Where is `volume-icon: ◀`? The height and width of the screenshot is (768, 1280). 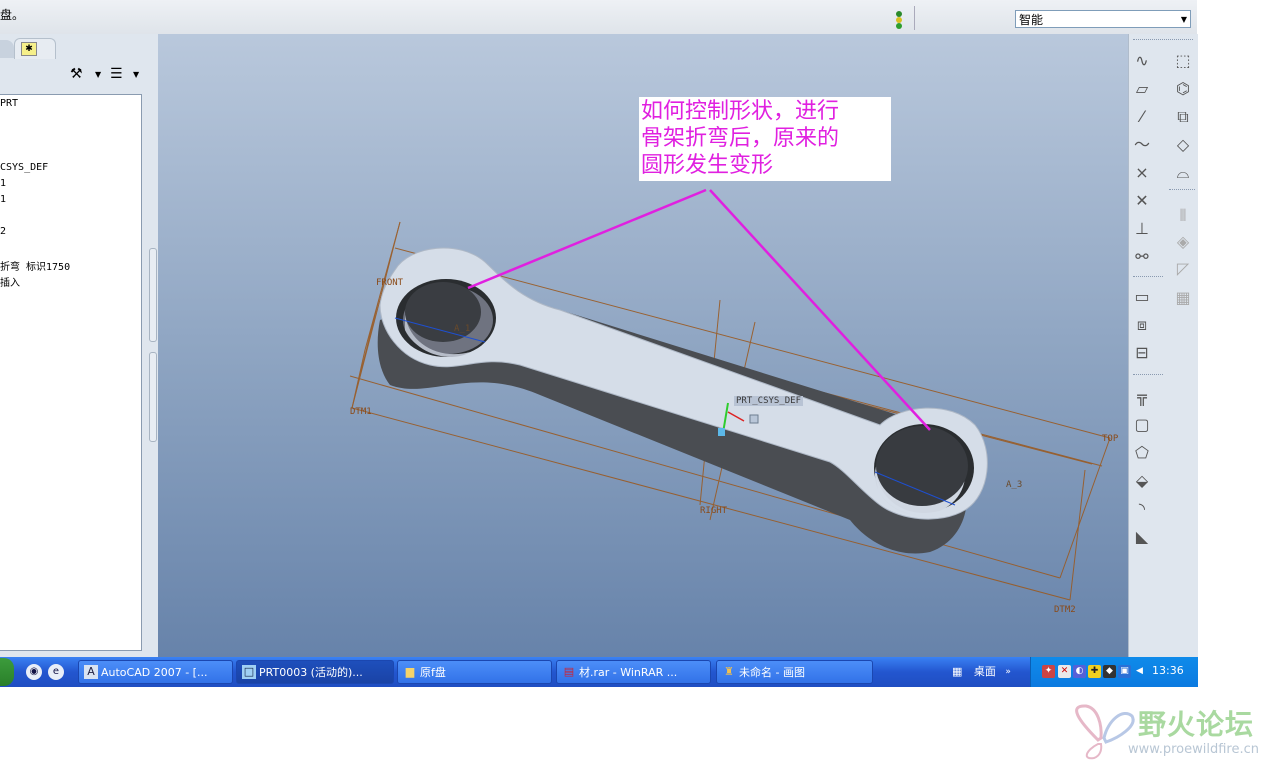
volume-icon: ◀ is located at coordinates (1139, 671).